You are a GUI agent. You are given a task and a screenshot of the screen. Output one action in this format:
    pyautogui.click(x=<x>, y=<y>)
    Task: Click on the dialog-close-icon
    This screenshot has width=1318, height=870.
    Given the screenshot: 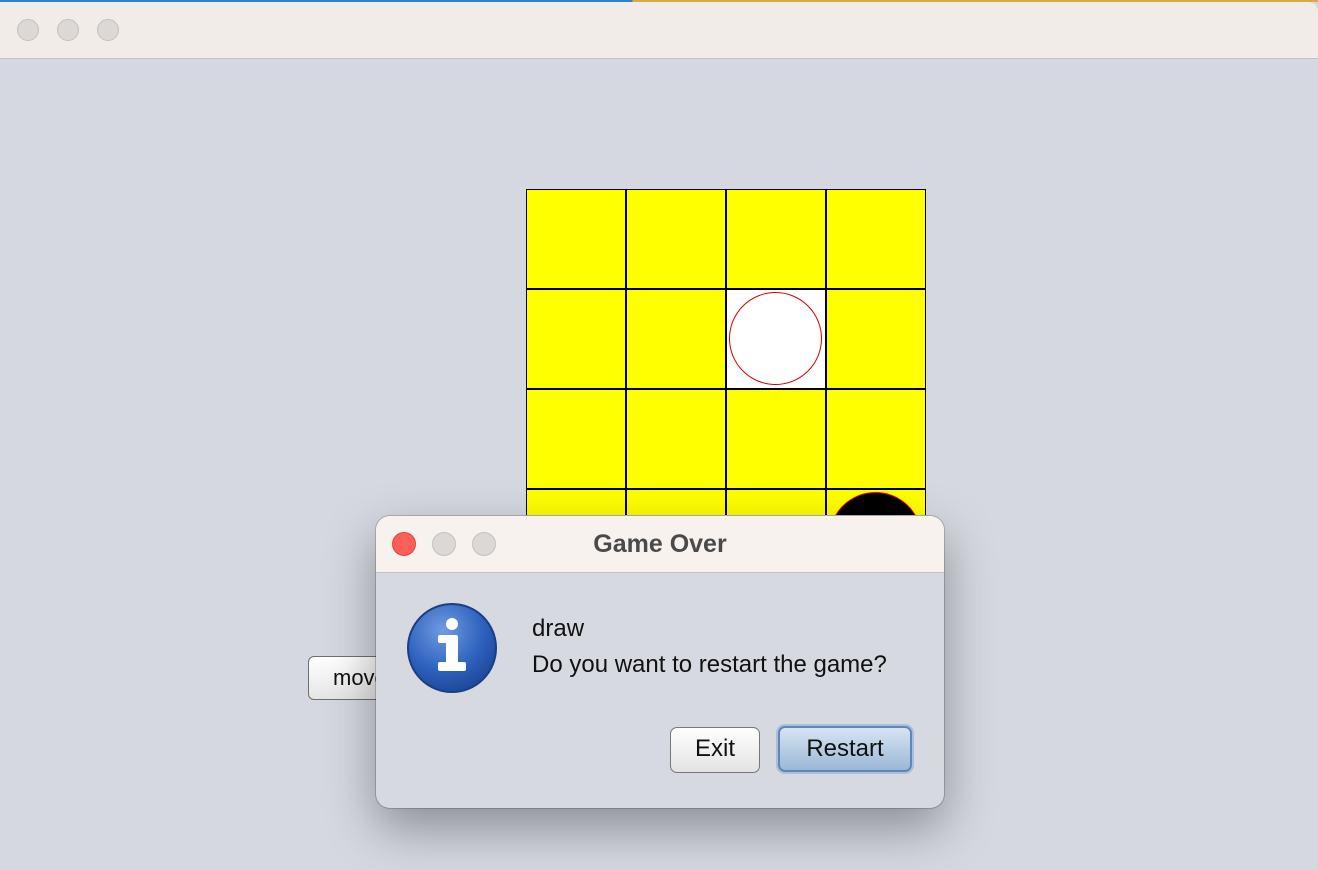 What is the action you would take?
    pyautogui.click(x=404, y=544)
    